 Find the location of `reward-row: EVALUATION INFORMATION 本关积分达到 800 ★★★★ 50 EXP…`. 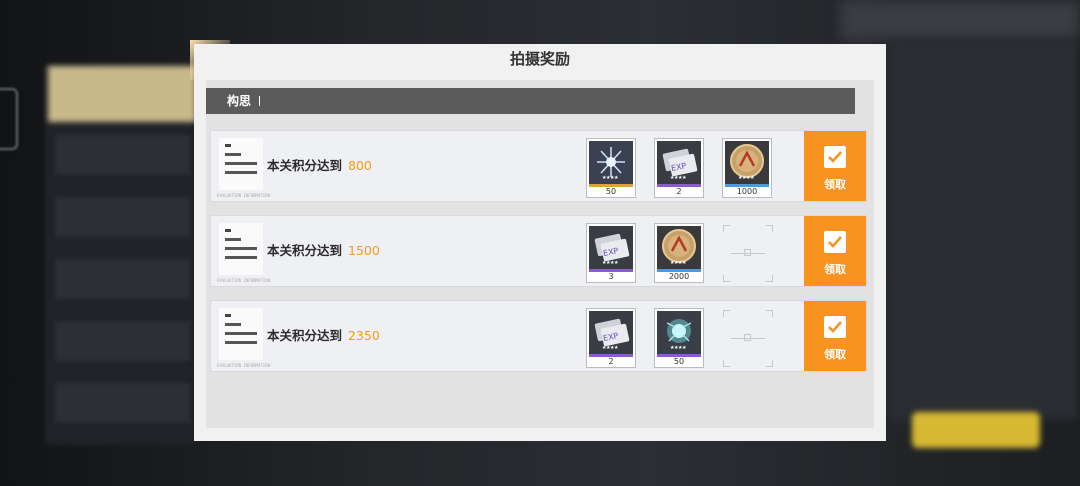

reward-row: EVALUATION INFORMATION 本关积分达到 800 ★★★★ 50 EXP… is located at coordinates (538, 166).